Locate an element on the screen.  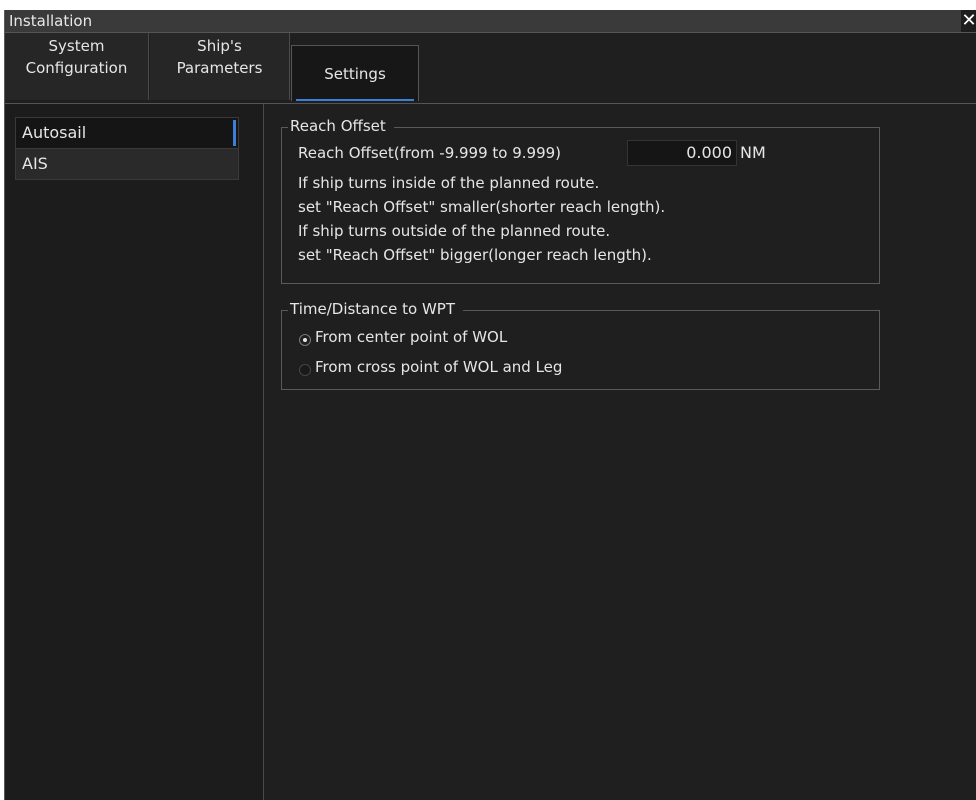
sidebar-item-label: AIS is located at coordinates (35, 163).